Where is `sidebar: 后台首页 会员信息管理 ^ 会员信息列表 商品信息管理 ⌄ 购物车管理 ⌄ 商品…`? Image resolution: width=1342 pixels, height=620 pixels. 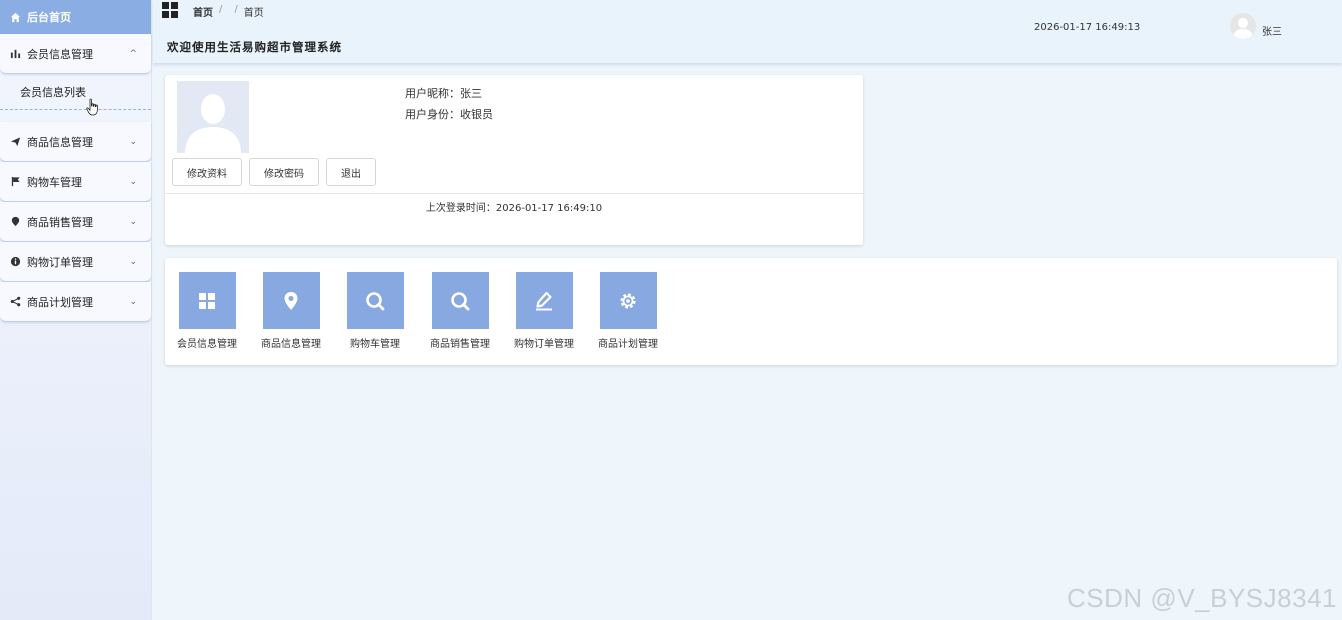 sidebar: 后台首页 会员信息管理 ^ 会员信息列表 商品信息管理 ⌄ 购物车管理 ⌄ 商品… is located at coordinates (76, 310).